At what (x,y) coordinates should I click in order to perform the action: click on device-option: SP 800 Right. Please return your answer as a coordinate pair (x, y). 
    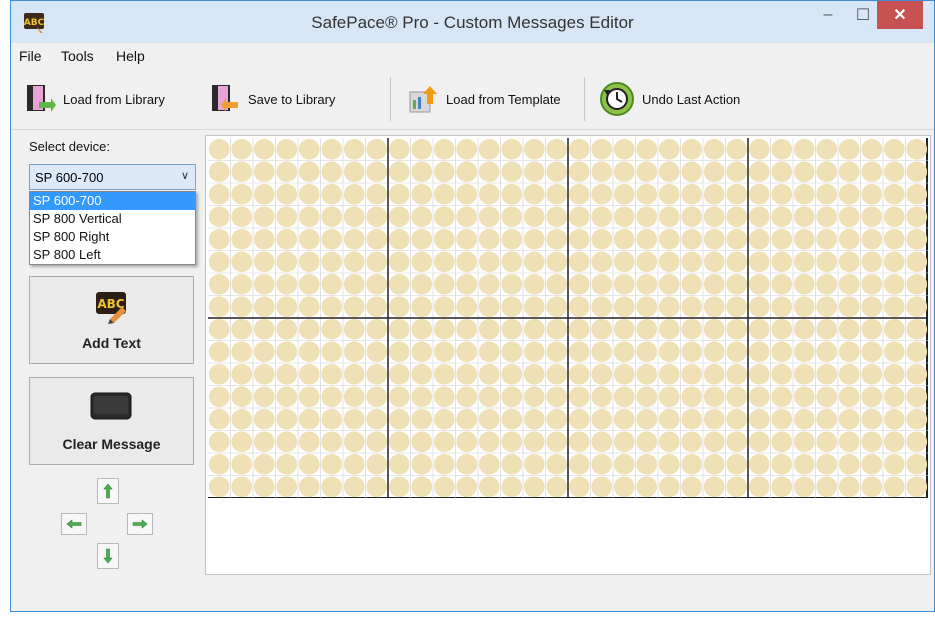
    Looking at the image, I should click on (112, 237).